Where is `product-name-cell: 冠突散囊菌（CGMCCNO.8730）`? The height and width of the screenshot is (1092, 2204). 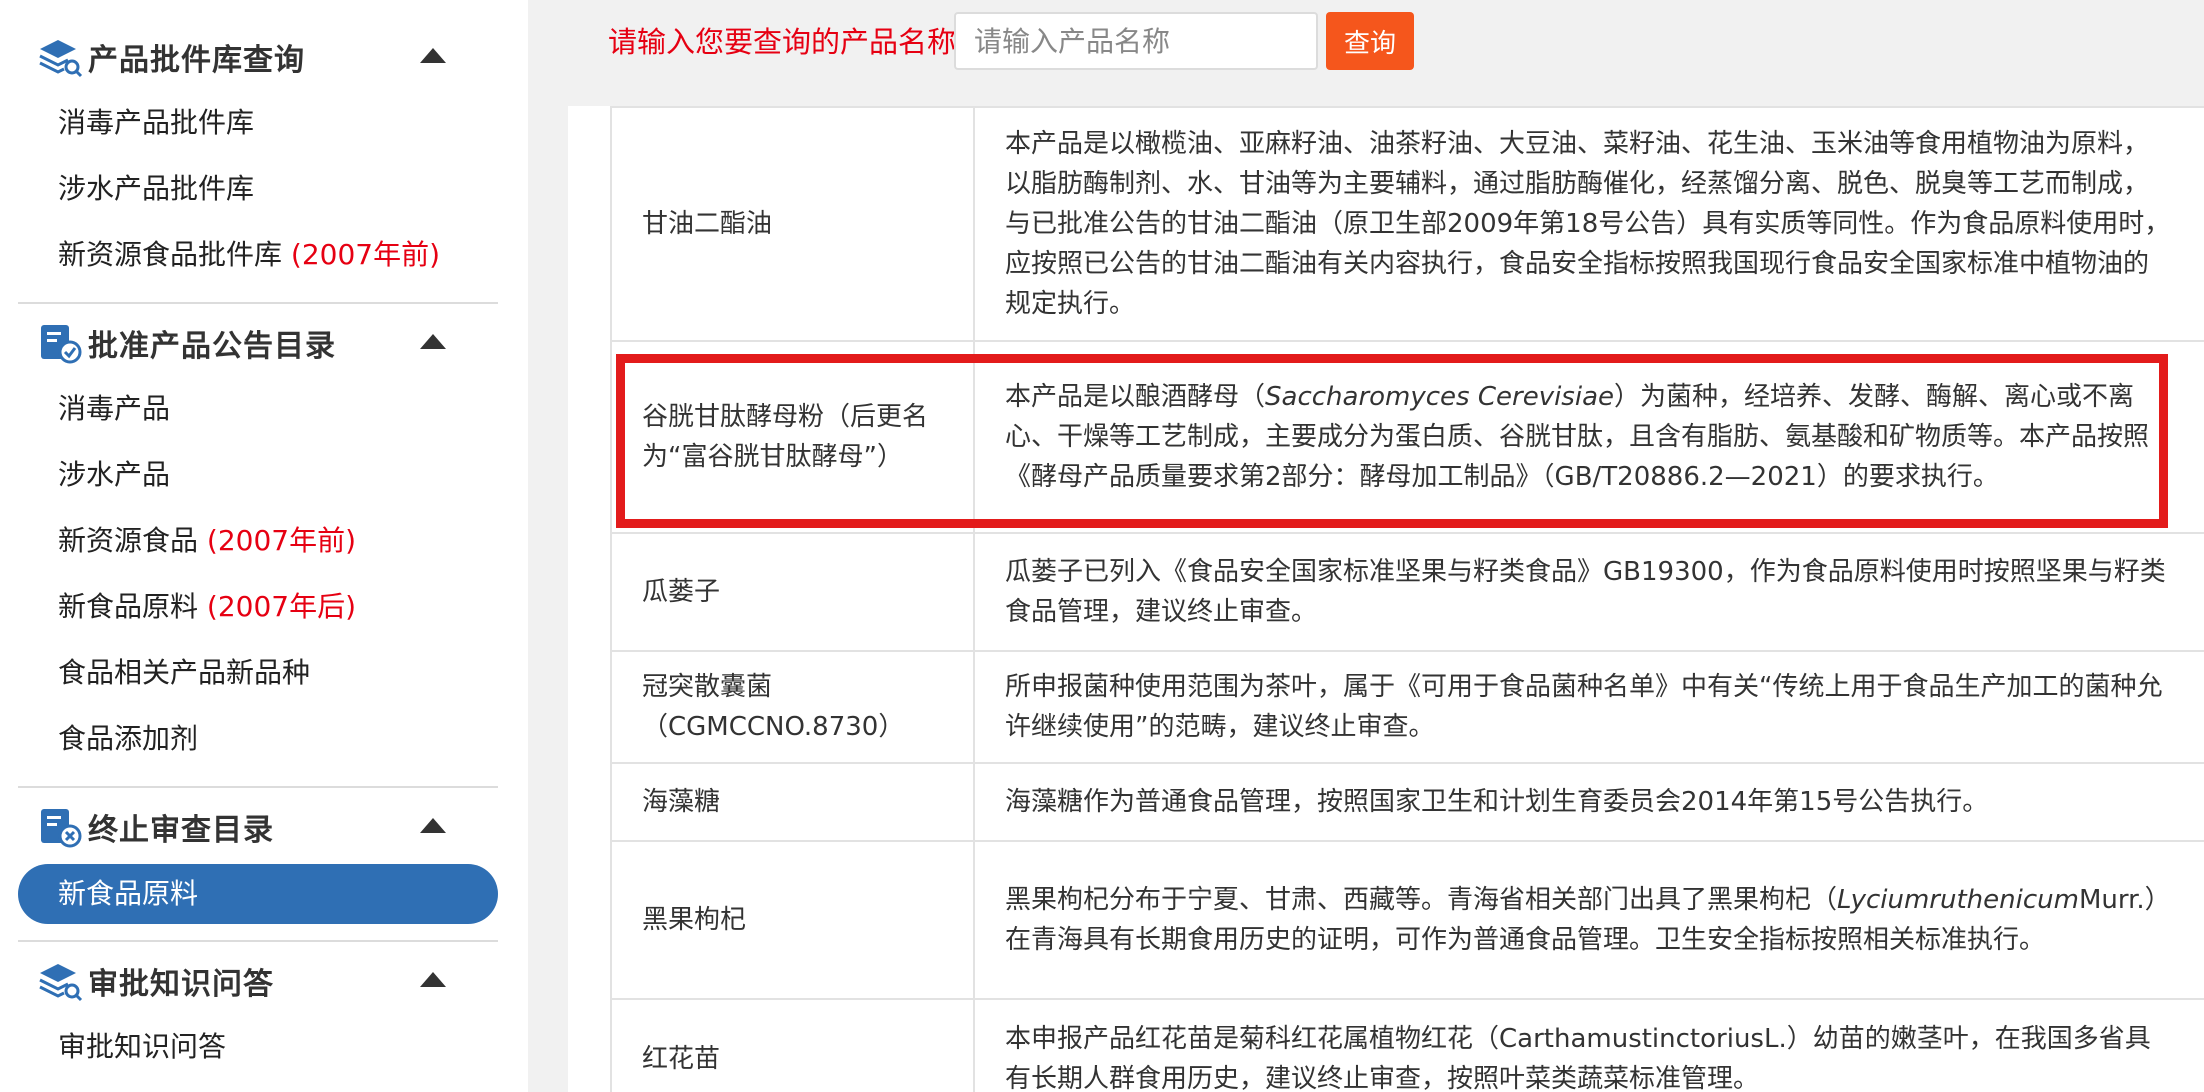
product-name-cell: 冠突散囊菌（CGMCCNO.8730） is located at coordinates (792, 707).